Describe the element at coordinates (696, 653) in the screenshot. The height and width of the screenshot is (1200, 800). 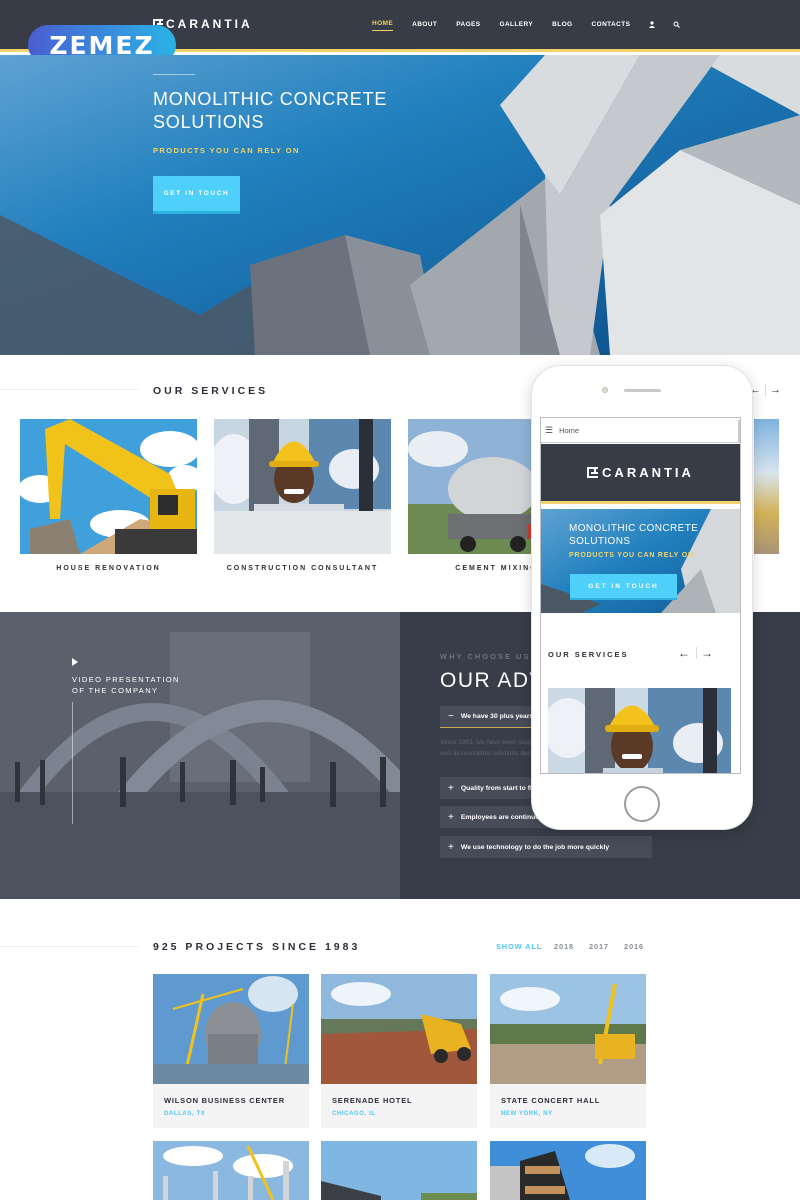
I see `phone-arrow-separator` at that location.